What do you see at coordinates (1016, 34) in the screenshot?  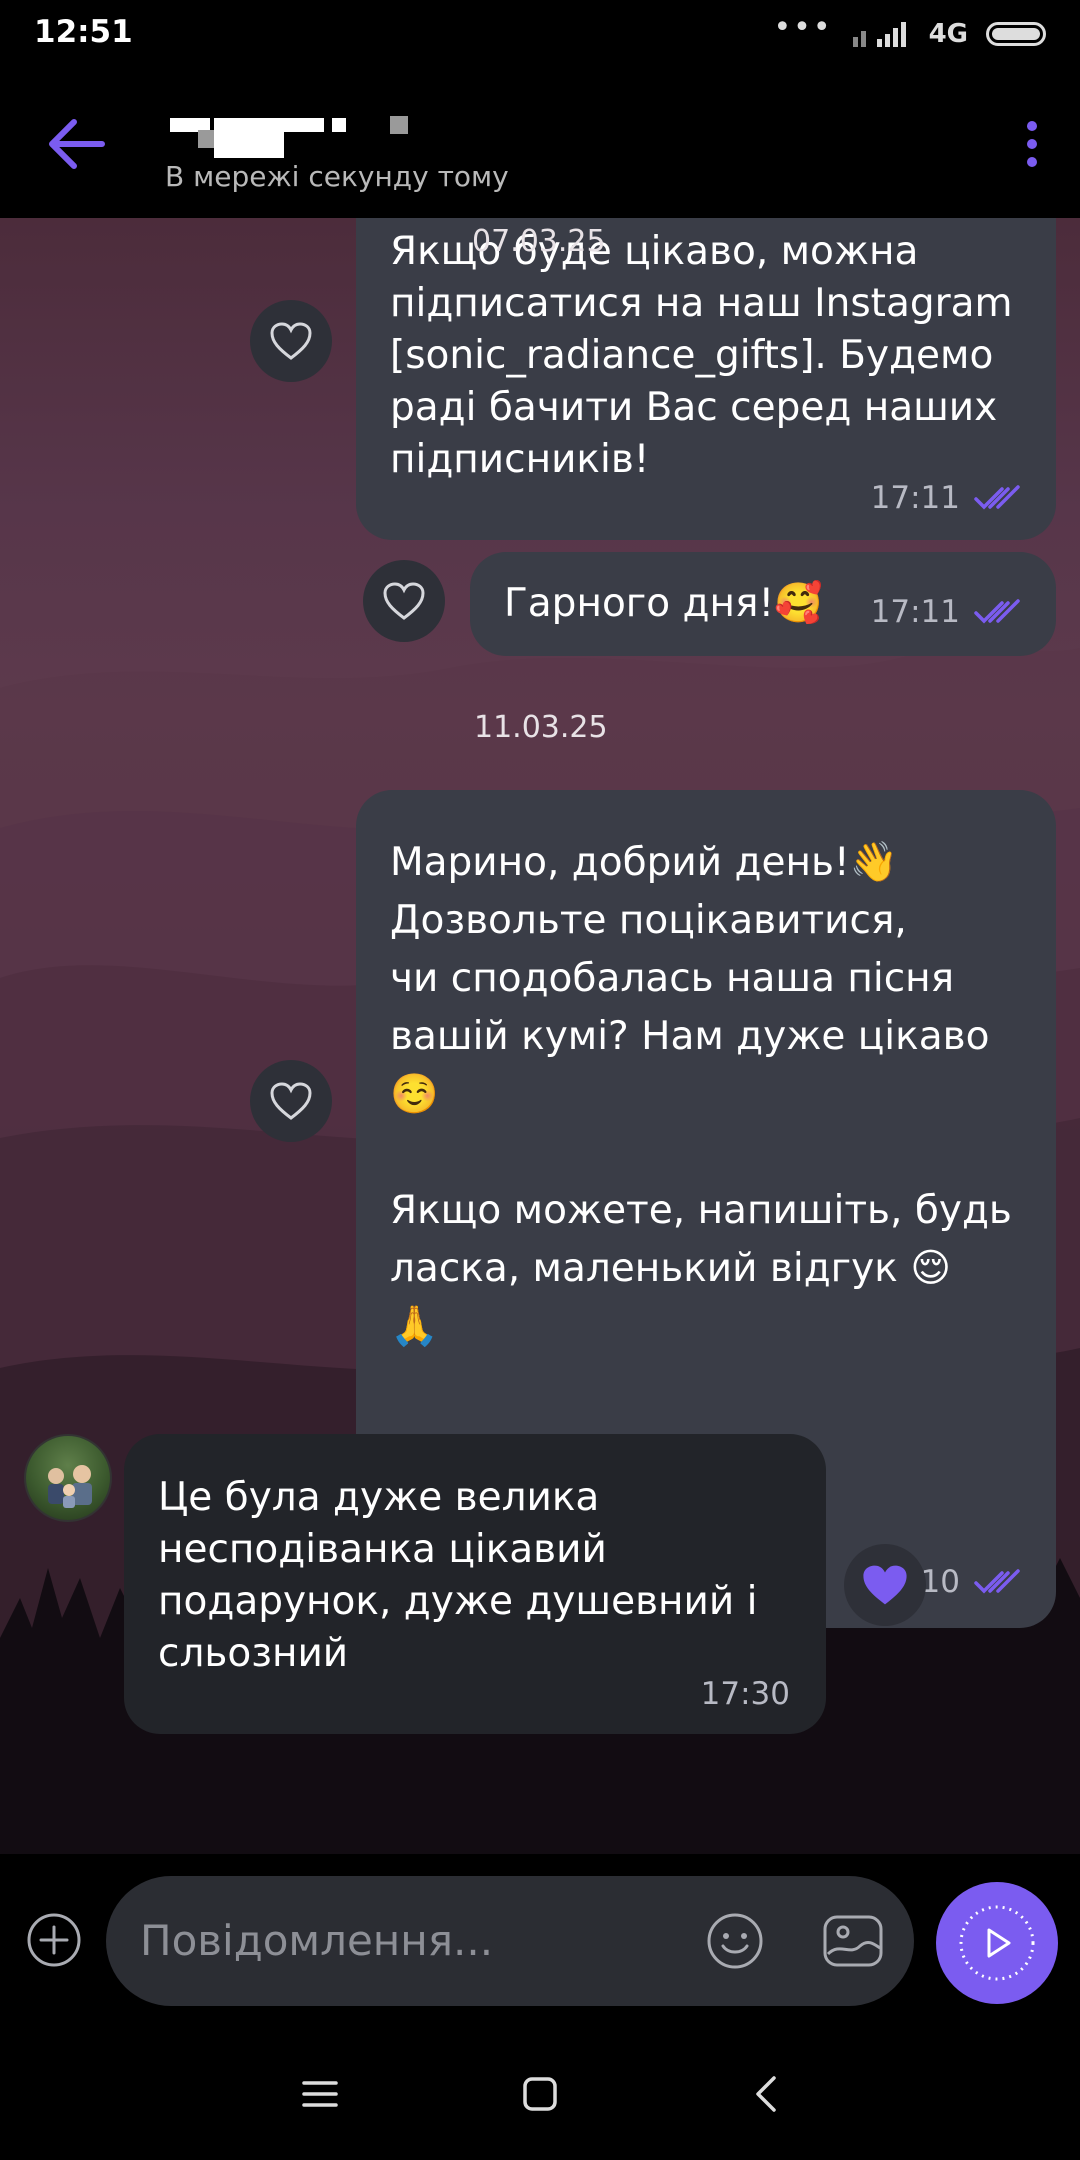 I see `battery-full-icon` at bounding box center [1016, 34].